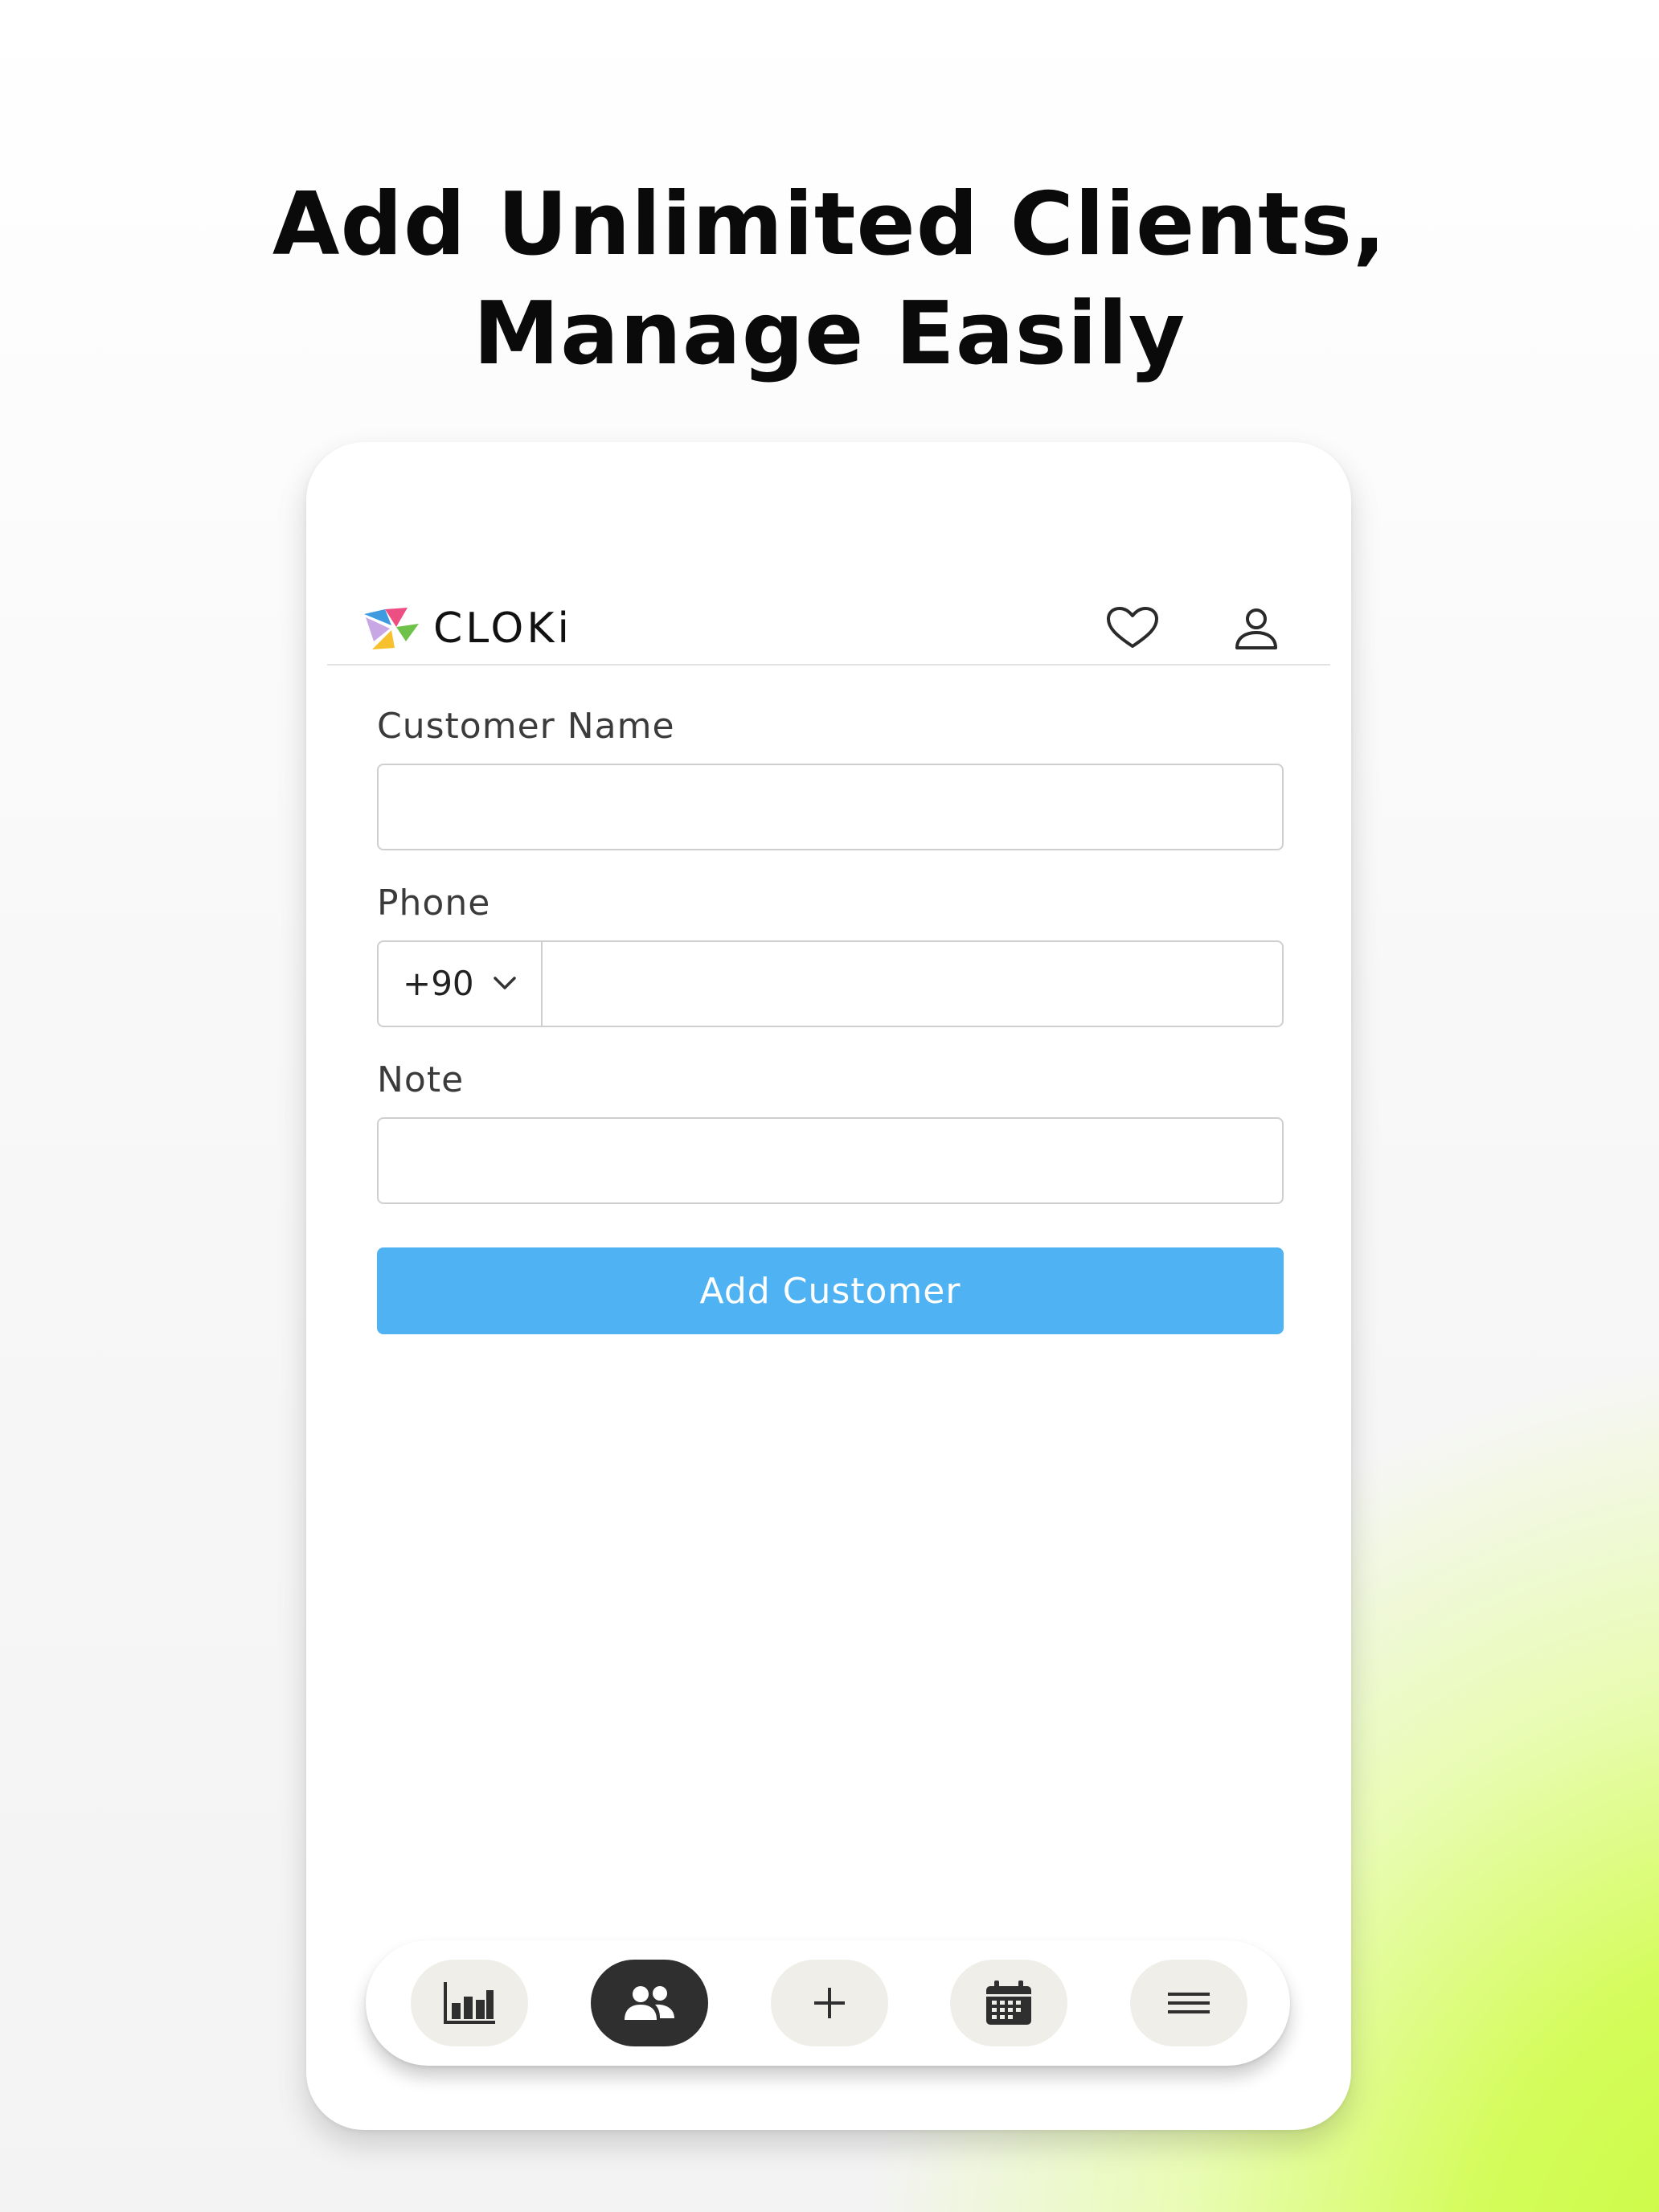 This screenshot has width=1659, height=2212. What do you see at coordinates (912, 984) in the screenshot?
I see `phone-number-input` at bounding box center [912, 984].